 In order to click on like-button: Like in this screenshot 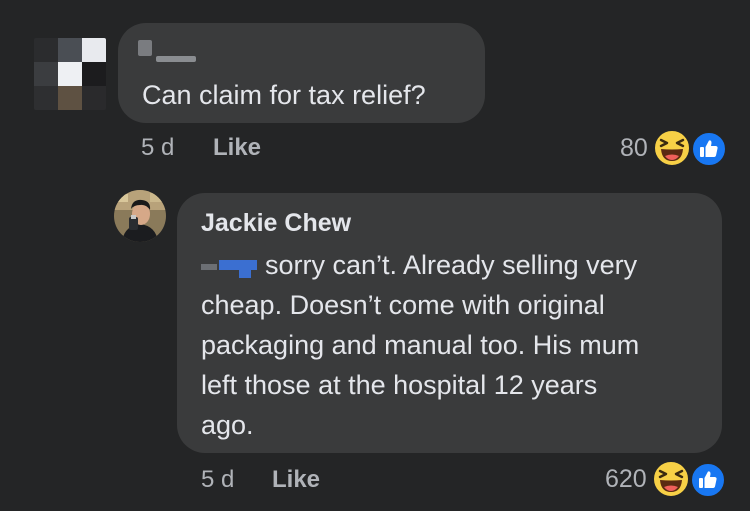, I will do `click(237, 148)`.